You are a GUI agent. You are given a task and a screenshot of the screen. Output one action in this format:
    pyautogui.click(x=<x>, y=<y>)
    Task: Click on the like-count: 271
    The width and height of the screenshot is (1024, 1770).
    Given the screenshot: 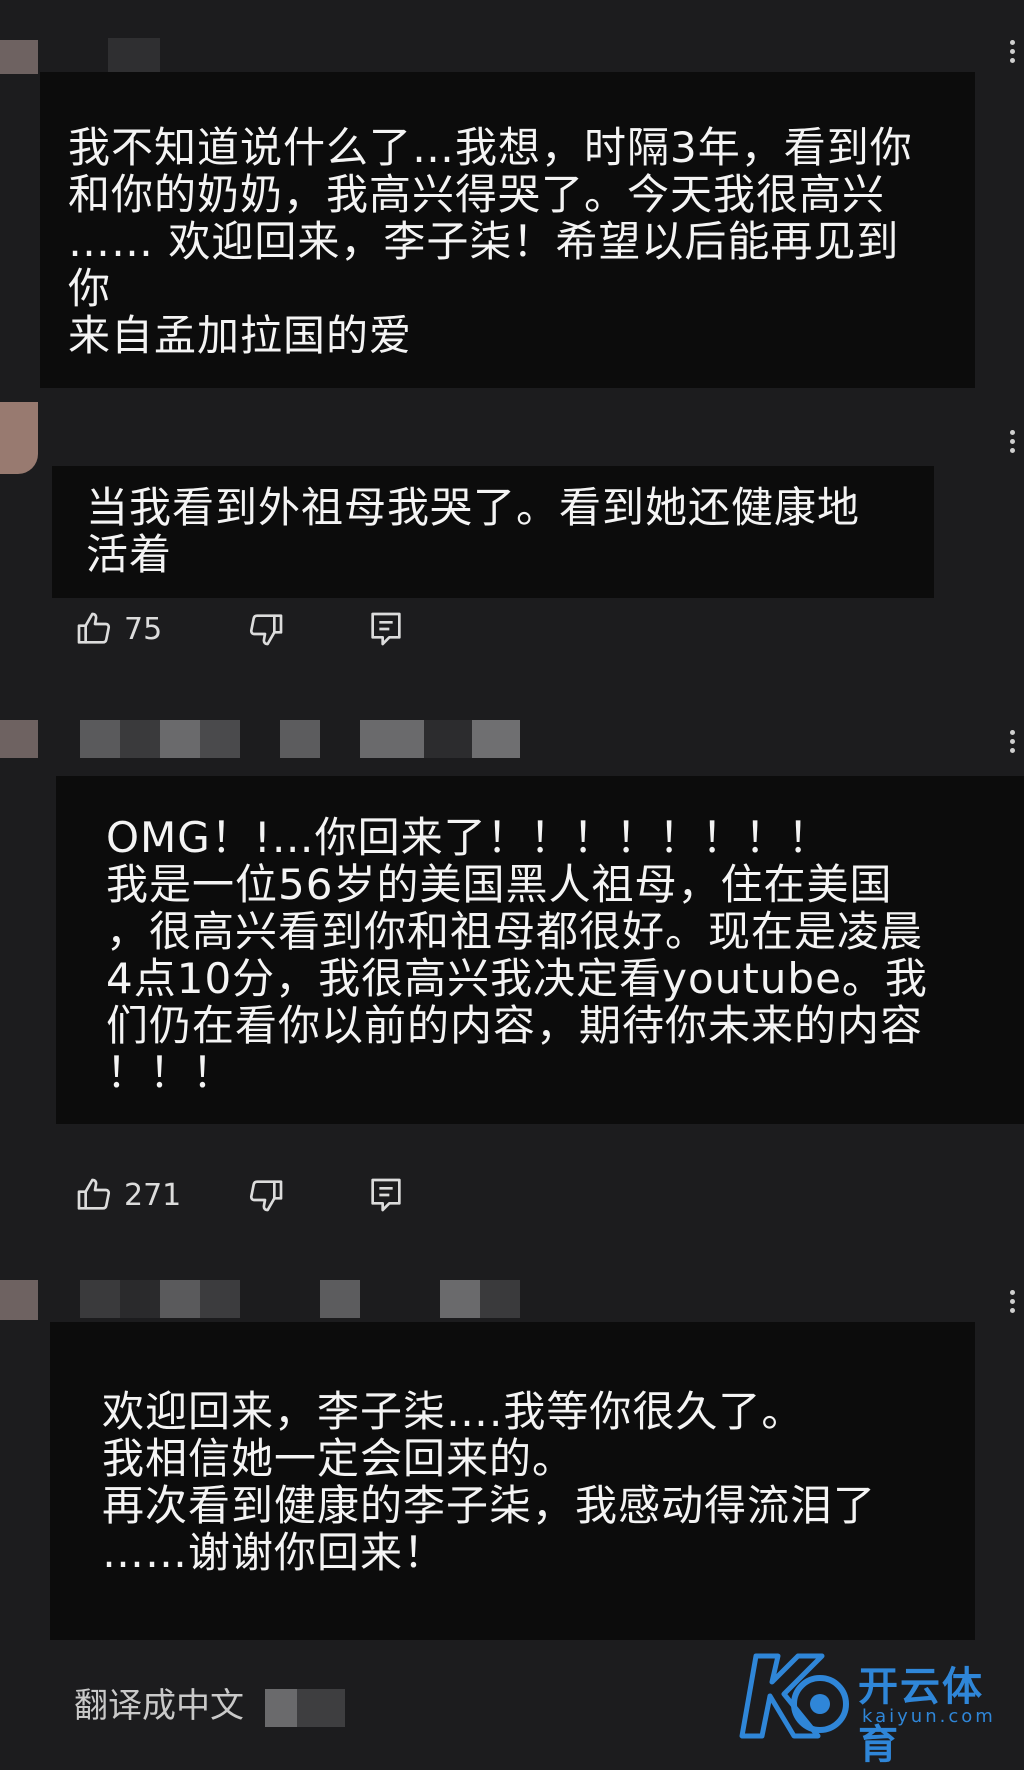 What is the action you would take?
    pyautogui.click(x=153, y=1195)
    